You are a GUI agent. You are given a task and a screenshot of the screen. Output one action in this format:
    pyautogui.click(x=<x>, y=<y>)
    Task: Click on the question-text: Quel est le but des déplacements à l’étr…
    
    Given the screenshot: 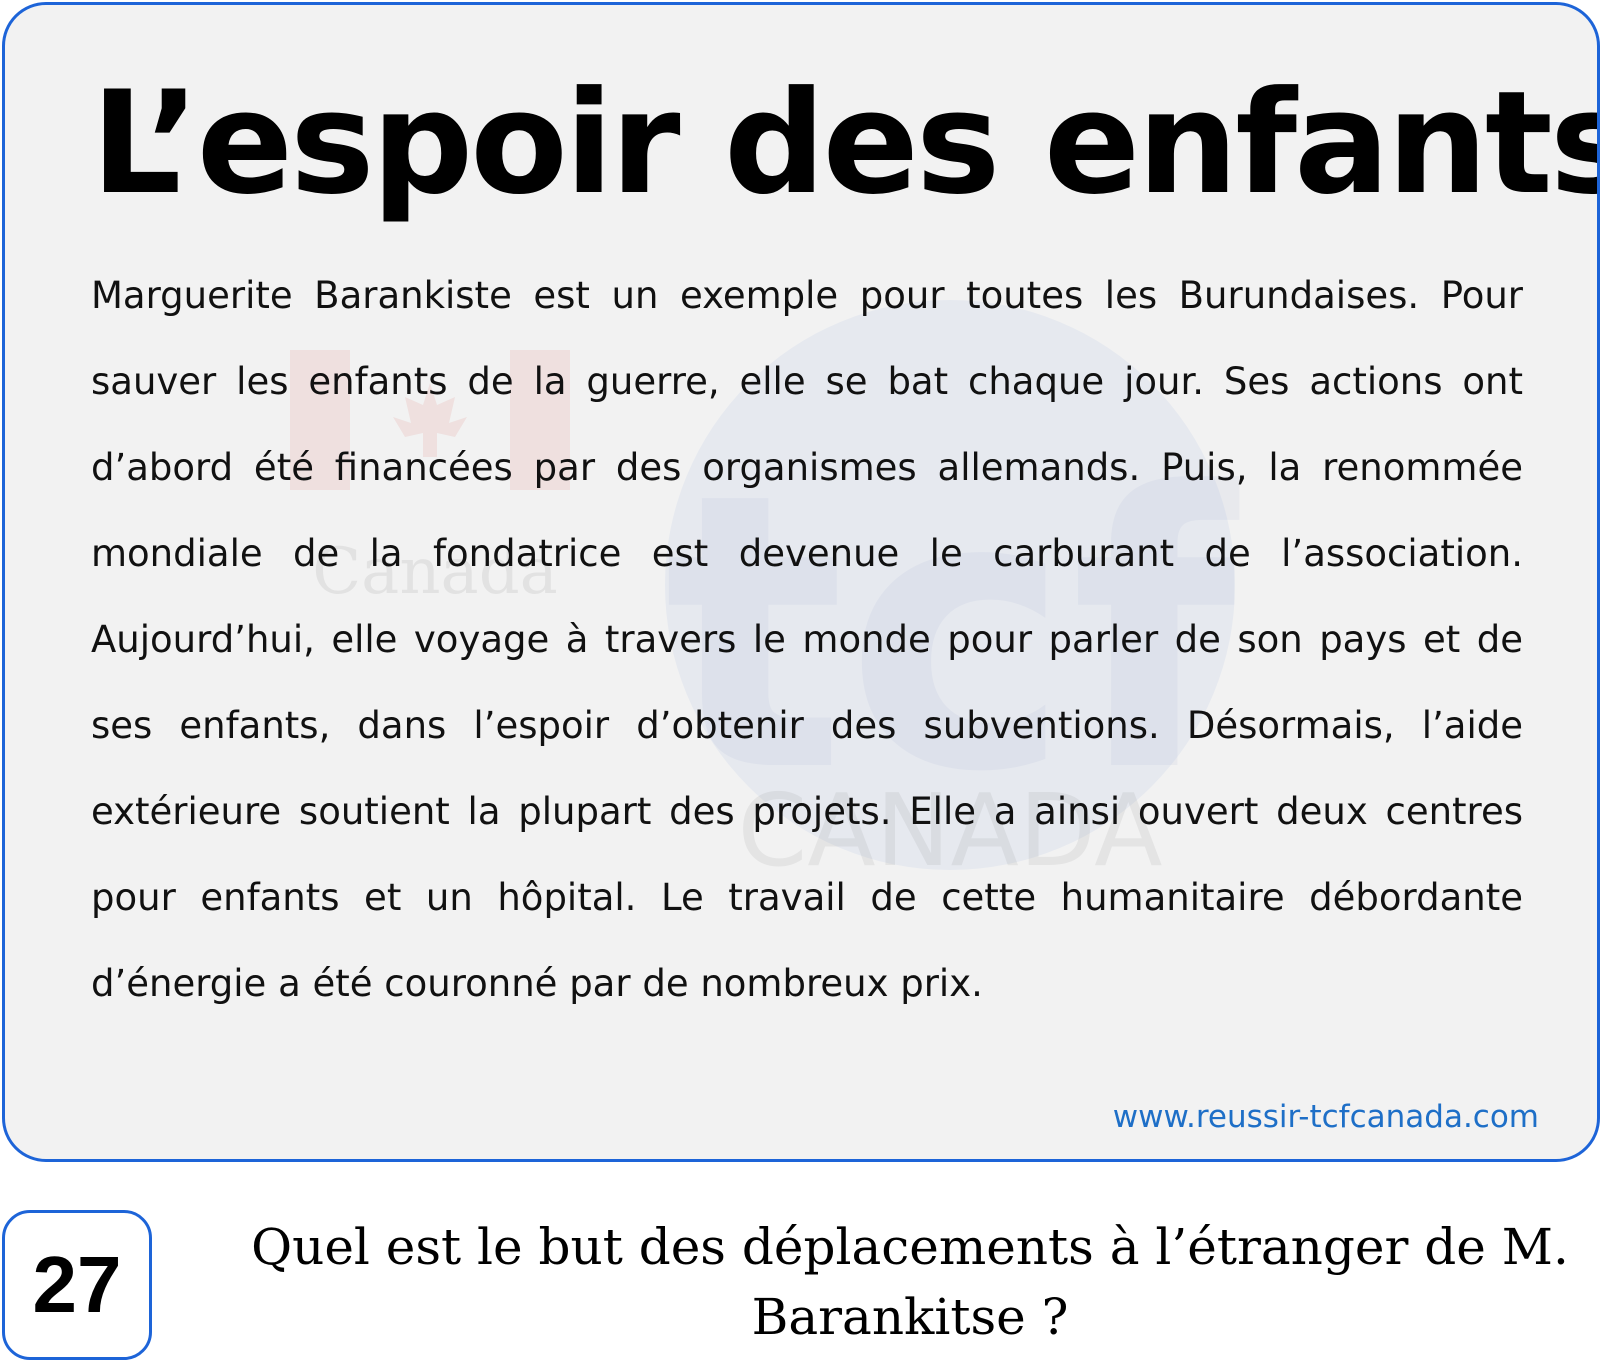 What is the action you would take?
    pyautogui.click(x=910, y=1282)
    